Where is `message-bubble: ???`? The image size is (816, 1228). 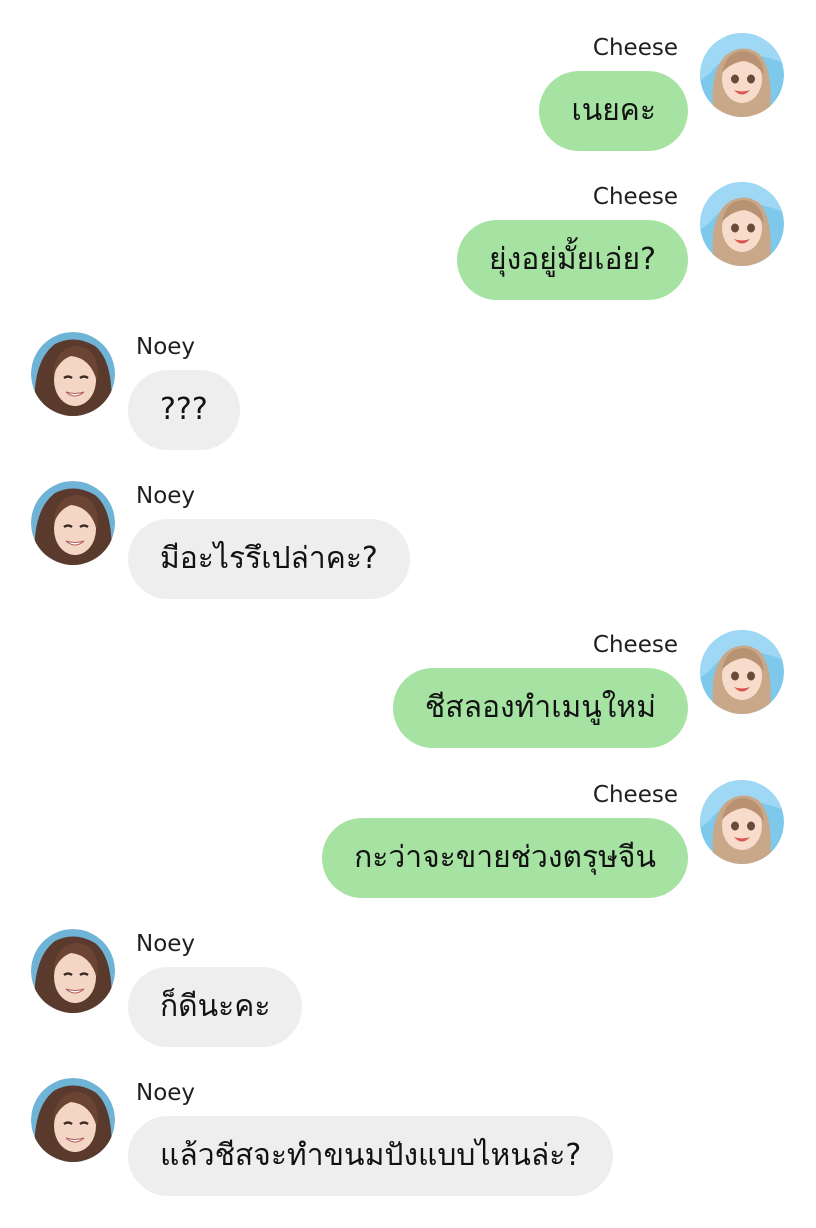
message-bubble: ??? is located at coordinates (184, 410).